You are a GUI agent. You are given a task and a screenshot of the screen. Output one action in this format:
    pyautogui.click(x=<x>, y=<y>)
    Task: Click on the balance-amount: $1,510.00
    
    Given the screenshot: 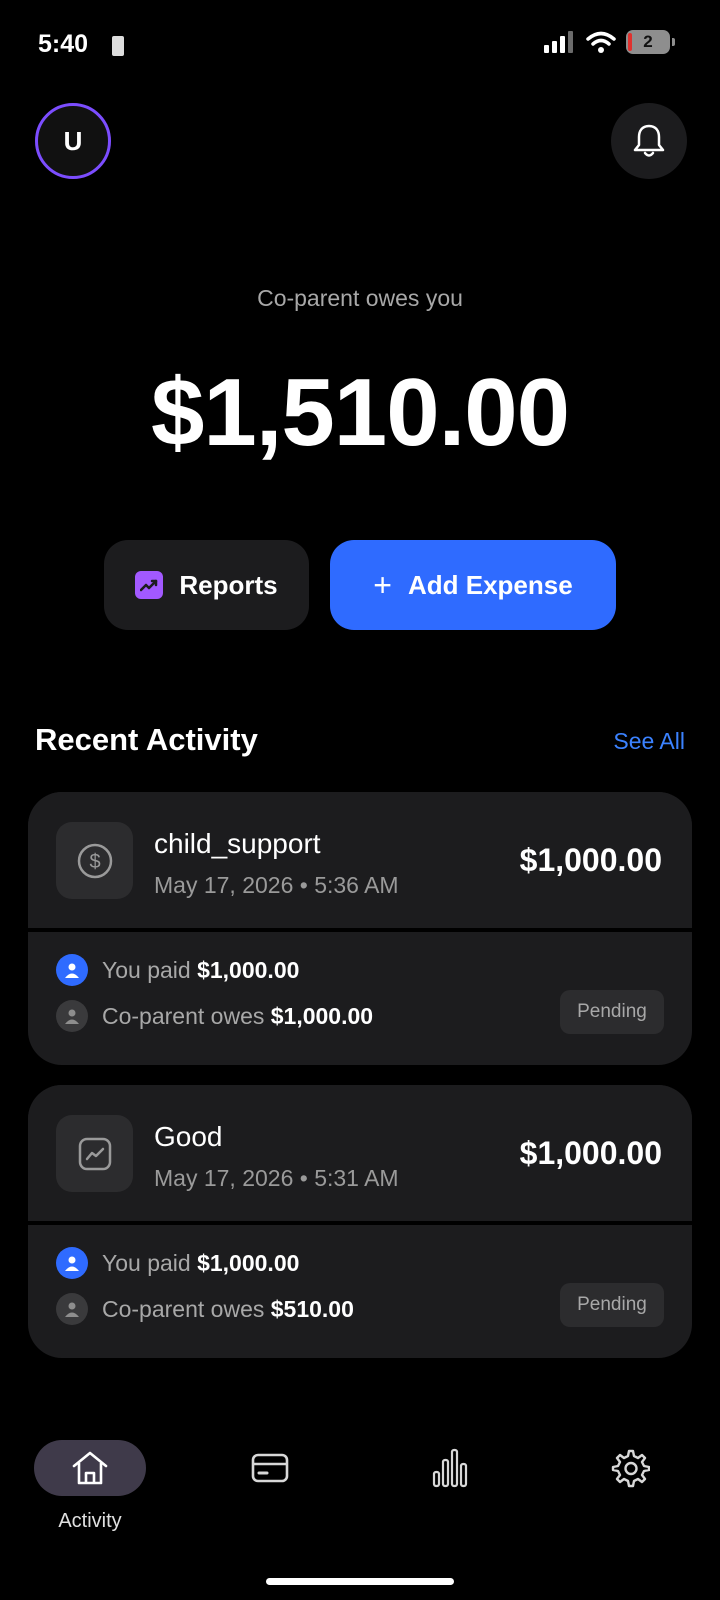 What is the action you would take?
    pyautogui.click(x=360, y=412)
    